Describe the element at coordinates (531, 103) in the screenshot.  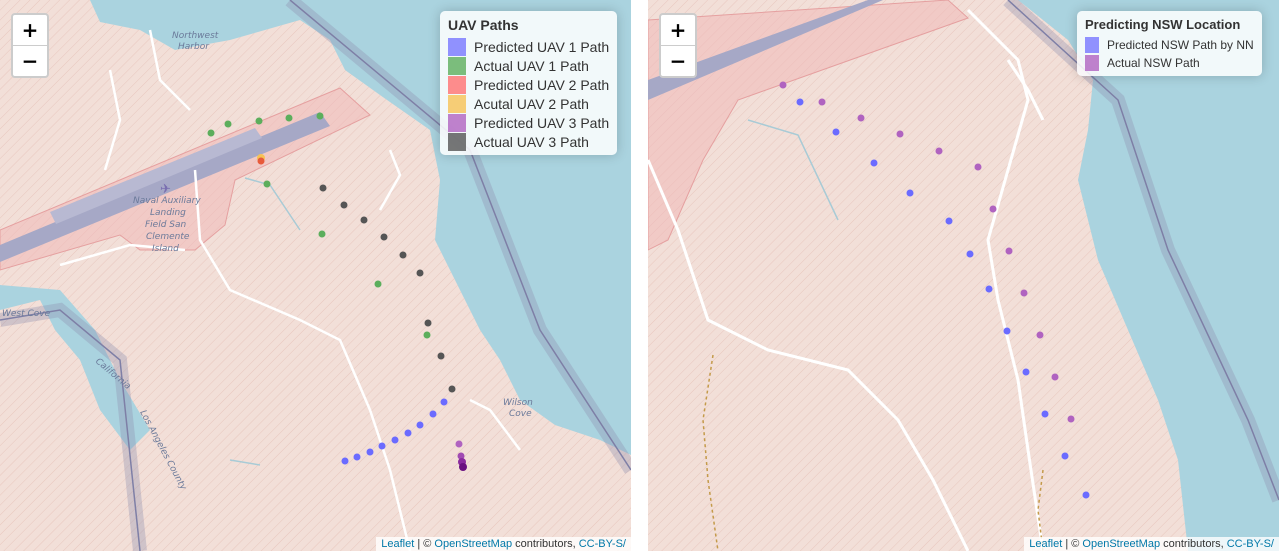
I see `legend-label: Acutal UAV 2 Path` at that location.